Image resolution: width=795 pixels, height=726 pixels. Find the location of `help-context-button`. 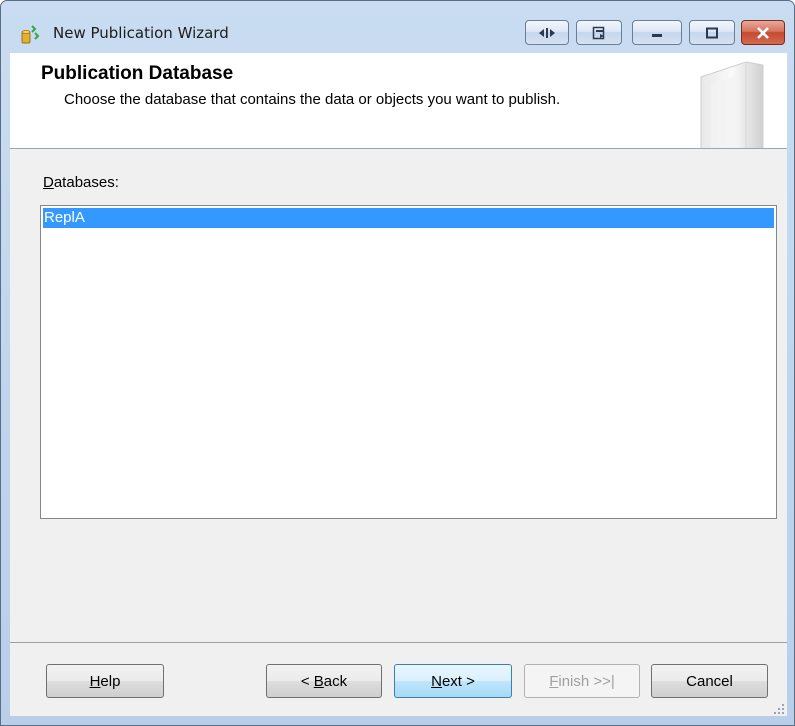

help-context-button is located at coordinates (599, 32).